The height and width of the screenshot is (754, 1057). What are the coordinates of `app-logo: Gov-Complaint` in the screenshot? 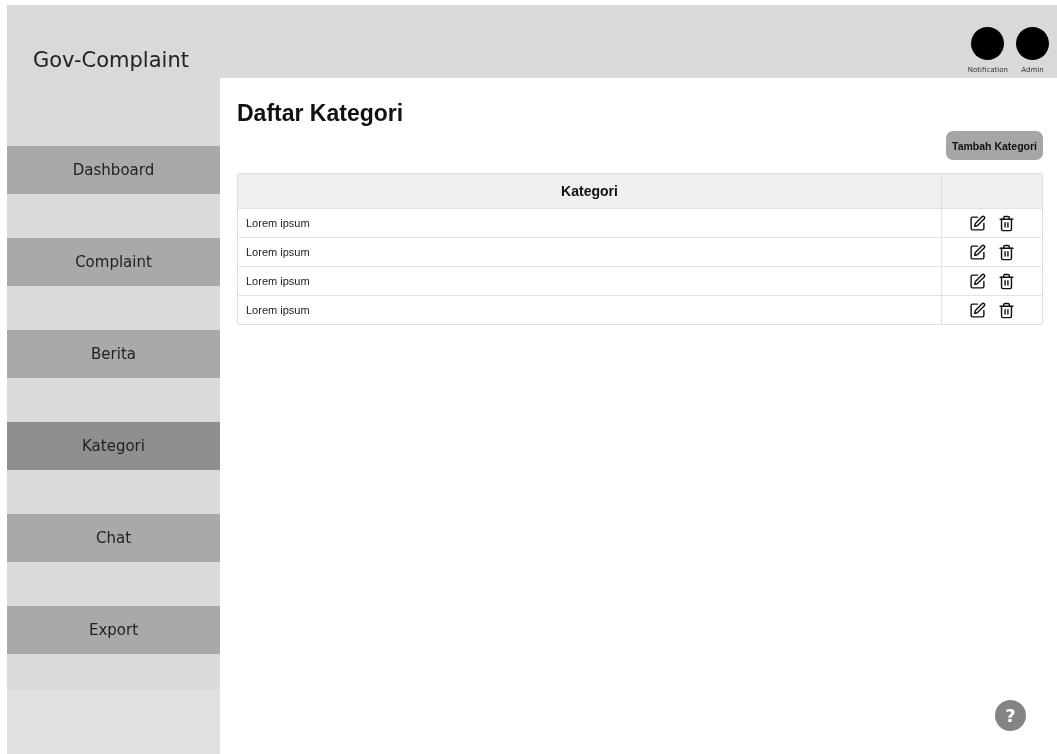 It's located at (111, 60).